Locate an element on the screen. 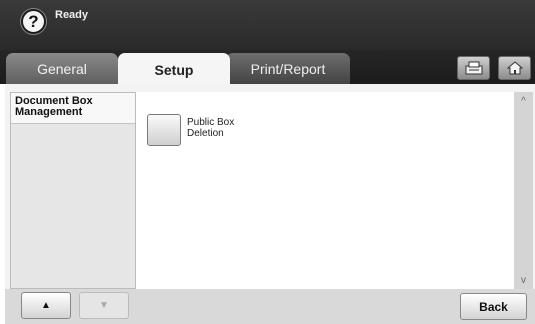  help-icon: ? is located at coordinates (33, 21).